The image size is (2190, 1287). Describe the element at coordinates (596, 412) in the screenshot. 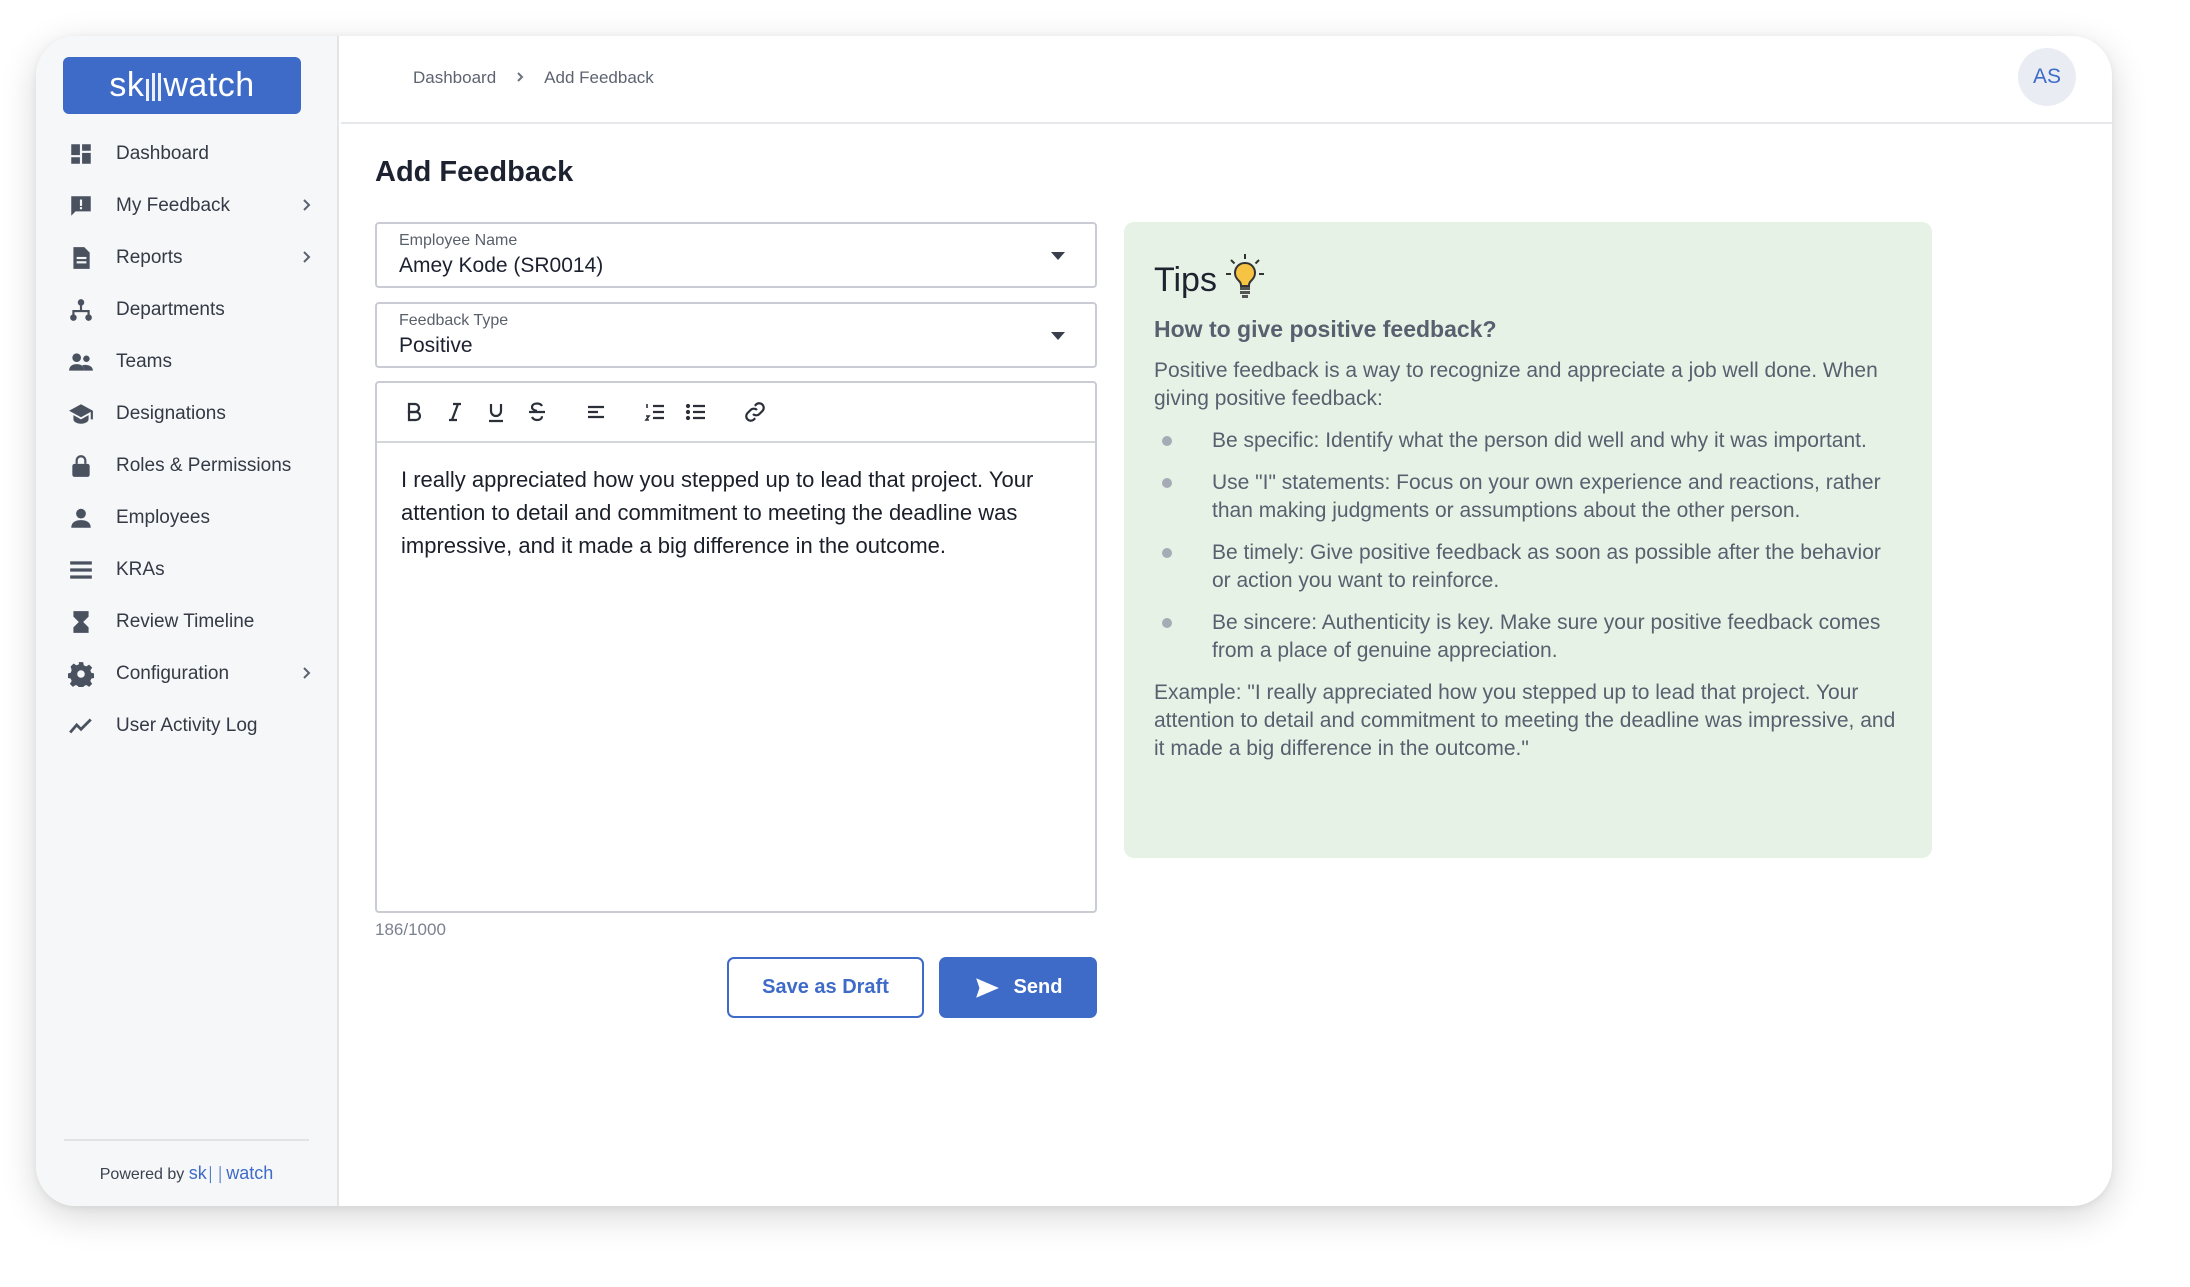

I see `align-left-icon` at that location.